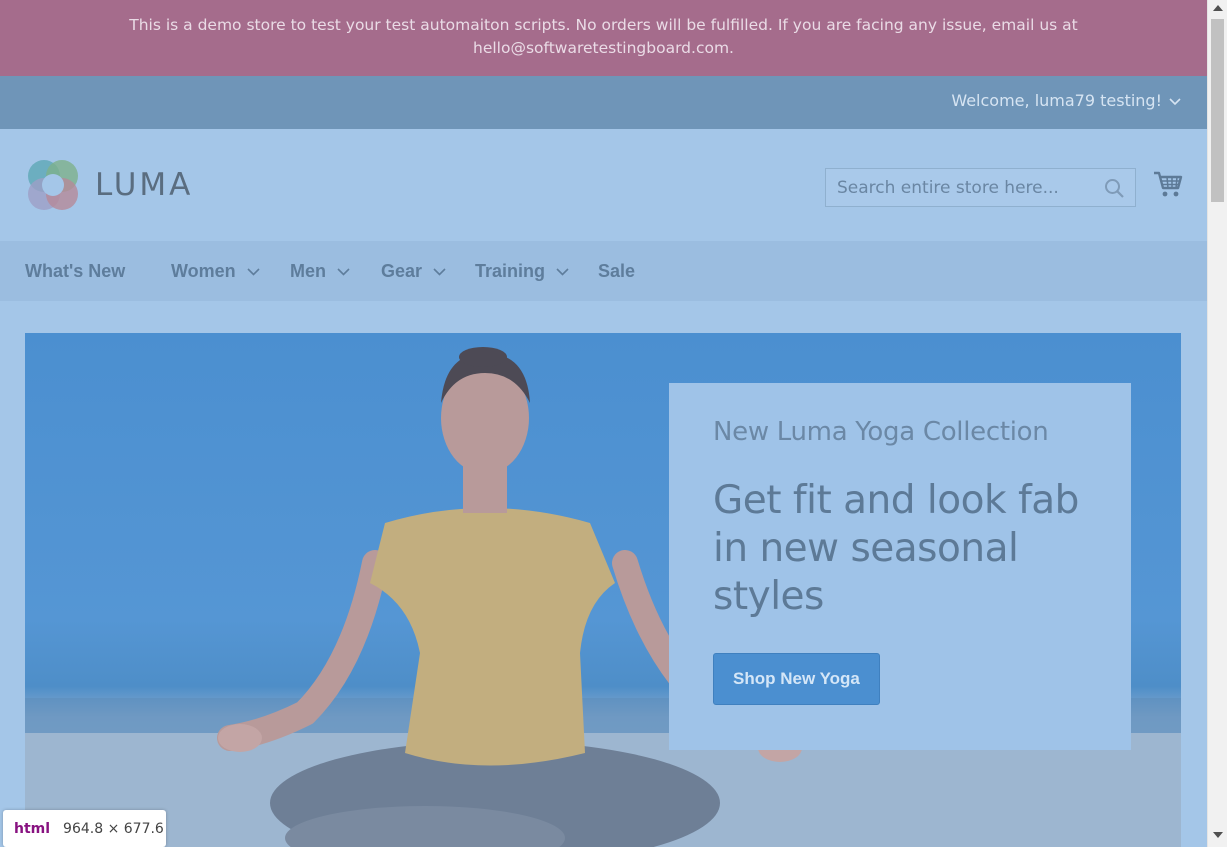 The image size is (1227, 847). I want to click on scroll-up-arrow-icon, so click(1218, 8).